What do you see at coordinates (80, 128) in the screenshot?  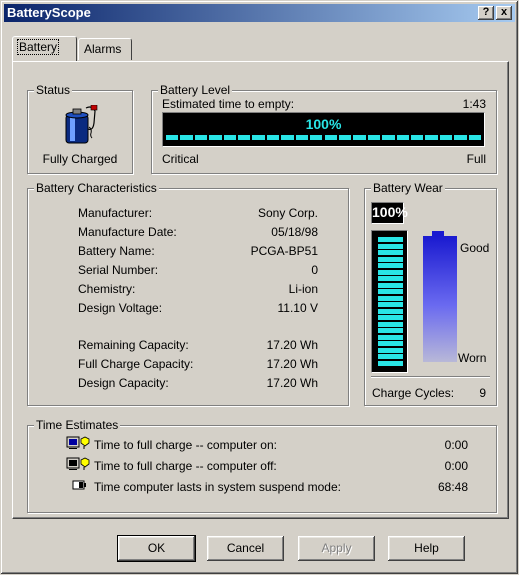 I see `status-group: Status Fully Charged` at bounding box center [80, 128].